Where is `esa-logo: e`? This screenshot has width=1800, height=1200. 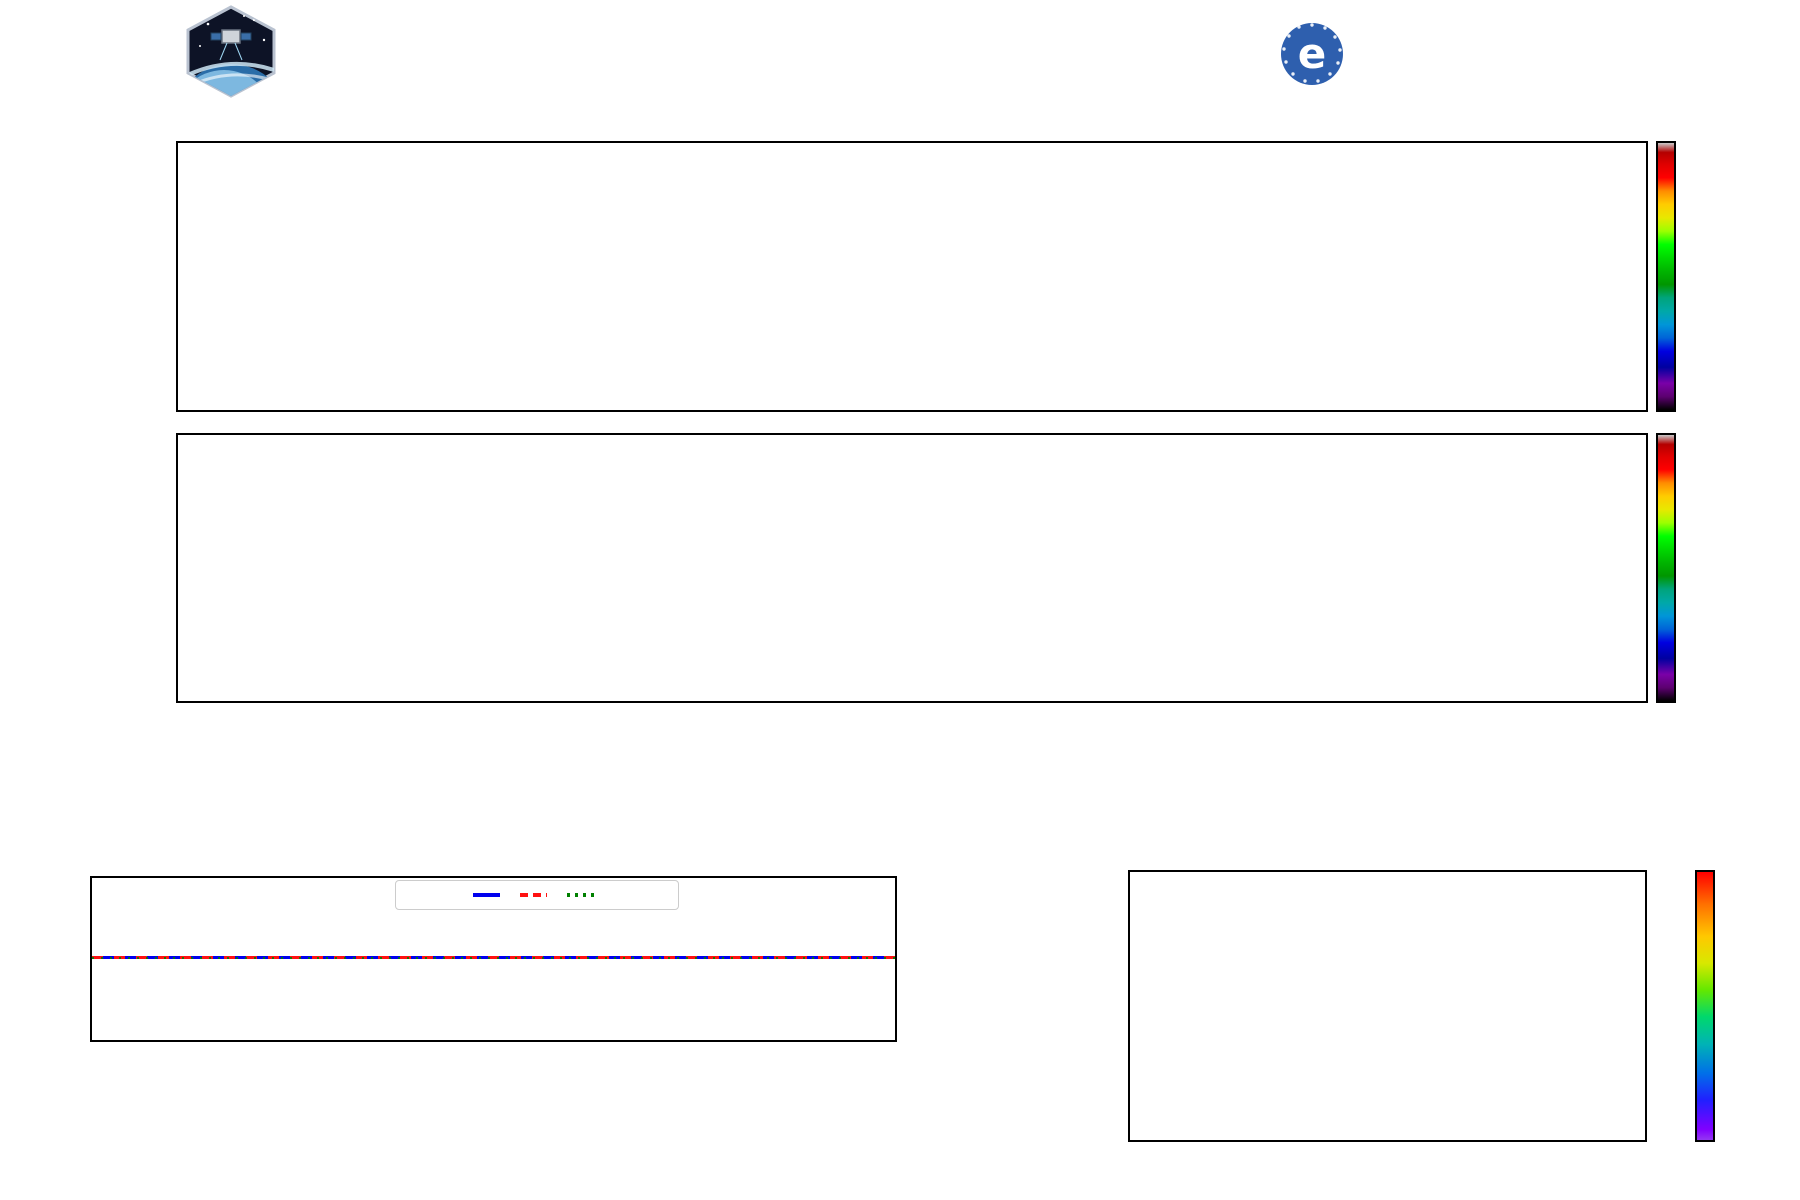
esa-logo: e is located at coordinates (1312, 54).